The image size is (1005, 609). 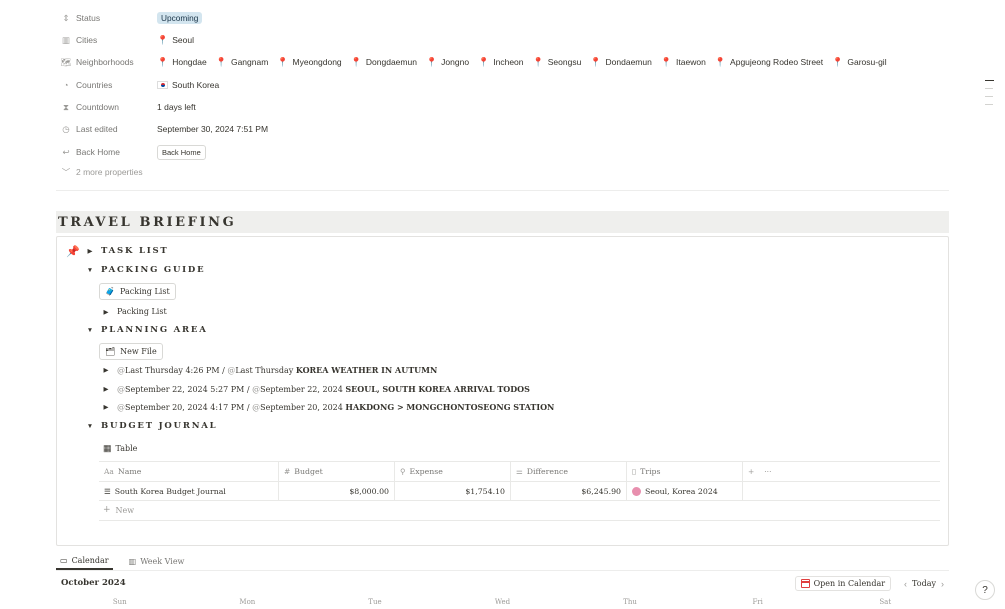 What do you see at coordinates (184, 389) in the screenshot?
I see `date-mention: September 22, 2024 5:27 PM` at bounding box center [184, 389].